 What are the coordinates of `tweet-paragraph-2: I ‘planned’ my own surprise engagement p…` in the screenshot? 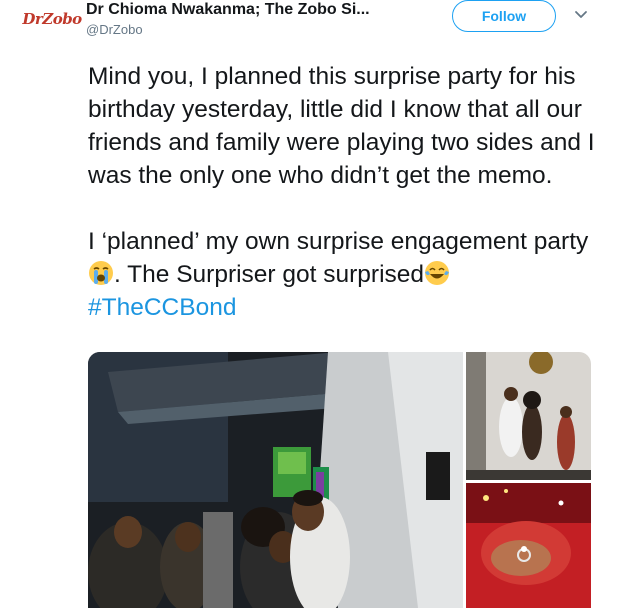 It's located at (348, 274).